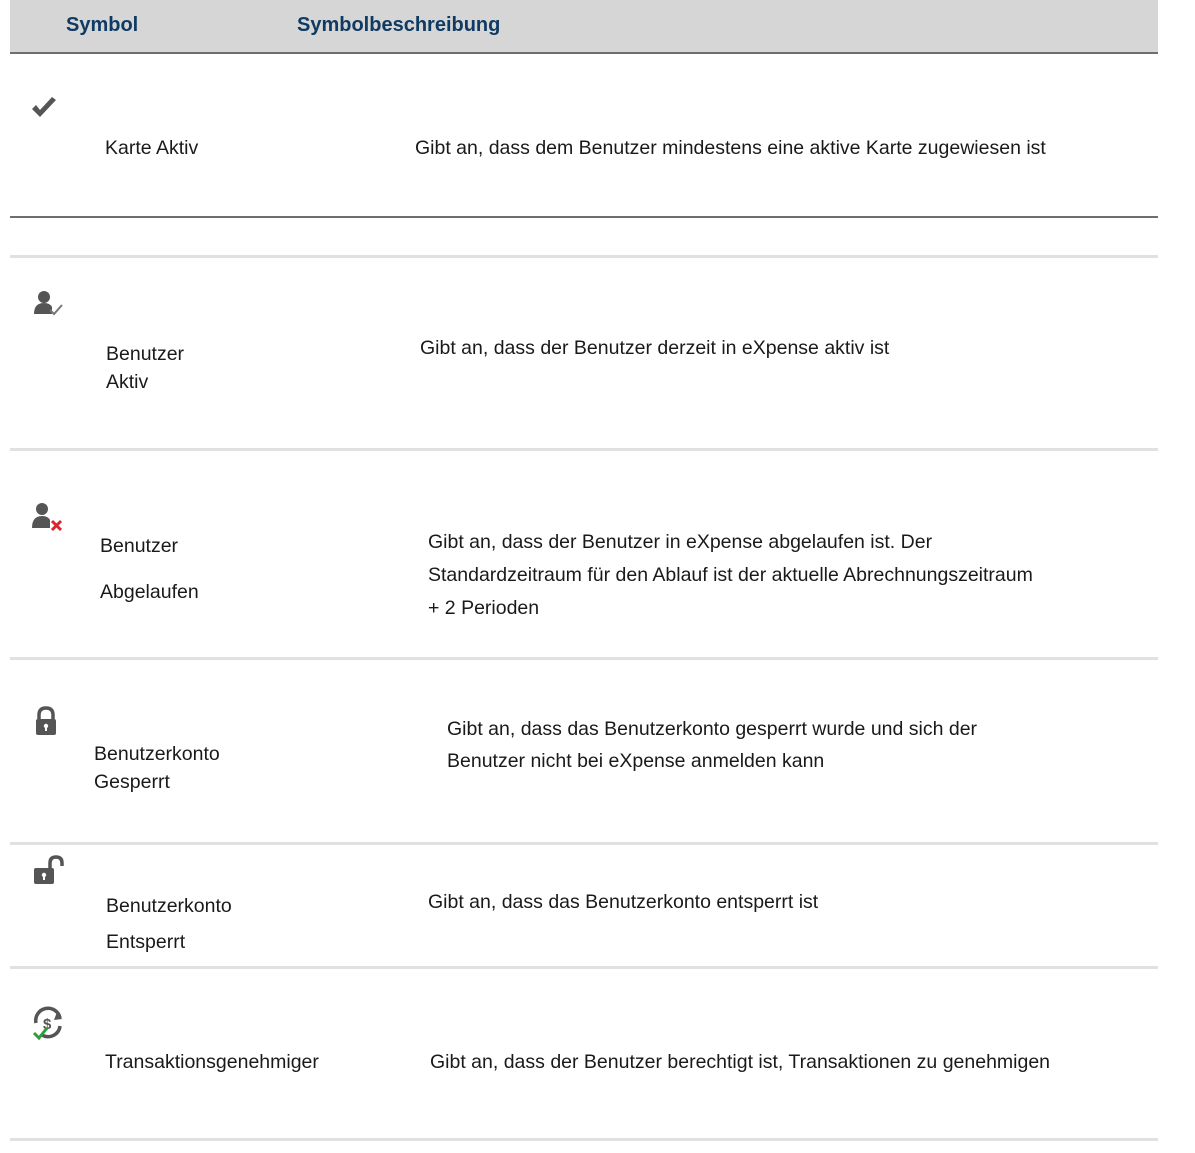  Describe the element at coordinates (46, 720) in the screenshot. I see `lock-closed-icon` at that location.